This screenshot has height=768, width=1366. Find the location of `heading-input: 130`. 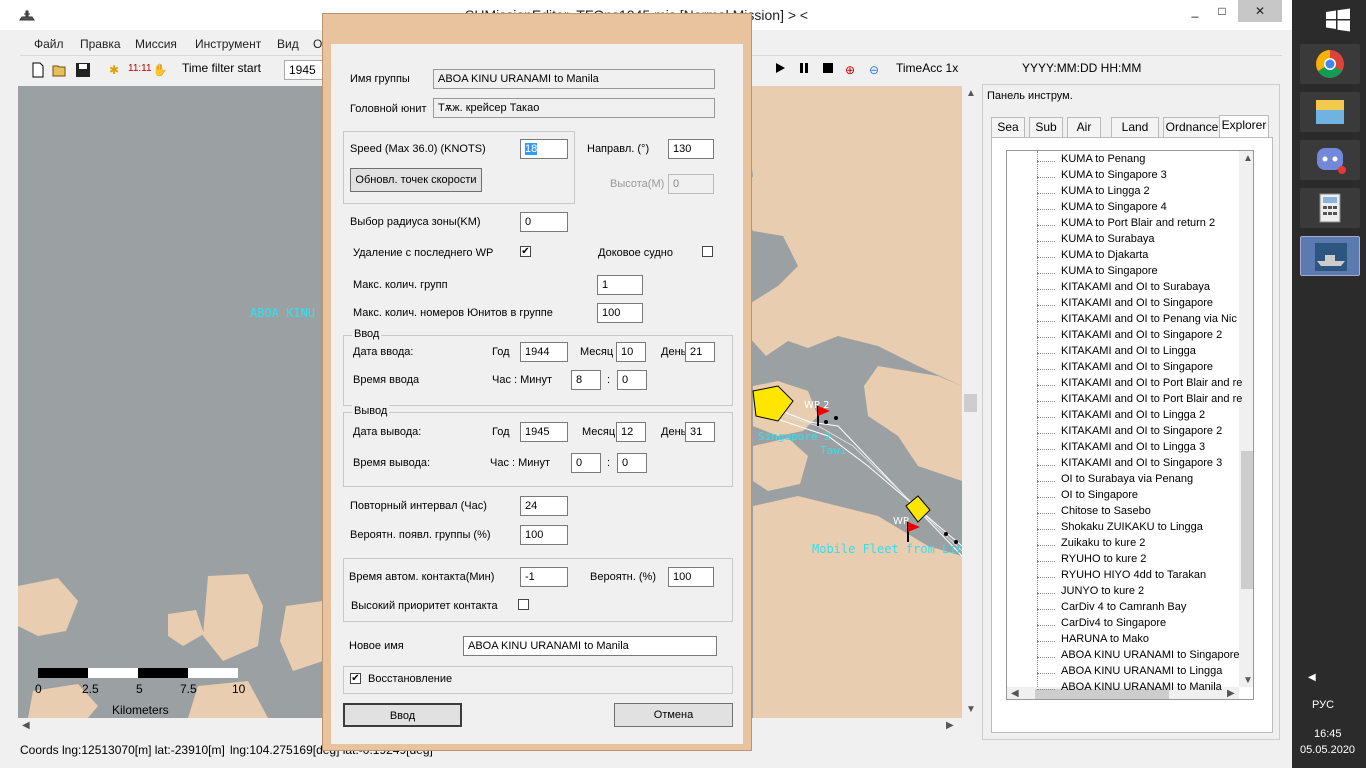

heading-input: 130 is located at coordinates (691, 149).